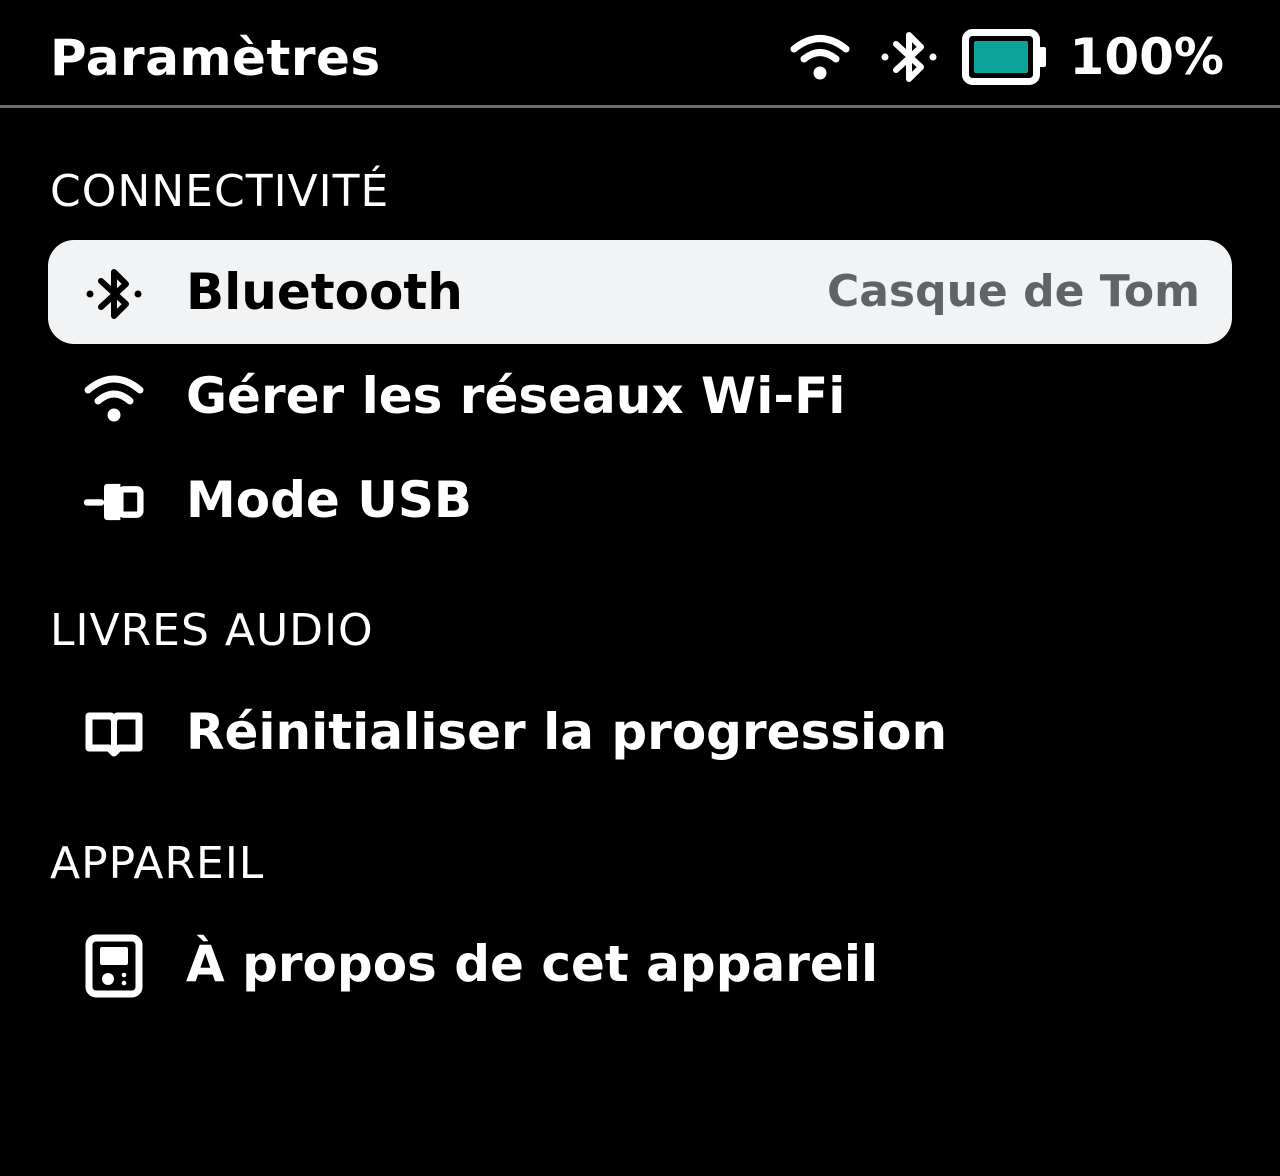 The width and height of the screenshot is (1280, 1176). What do you see at coordinates (516, 396) in the screenshot?
I see `settings-row-label: Gérer les réseaux Wi-Fi` at bounding box center [516, 396].